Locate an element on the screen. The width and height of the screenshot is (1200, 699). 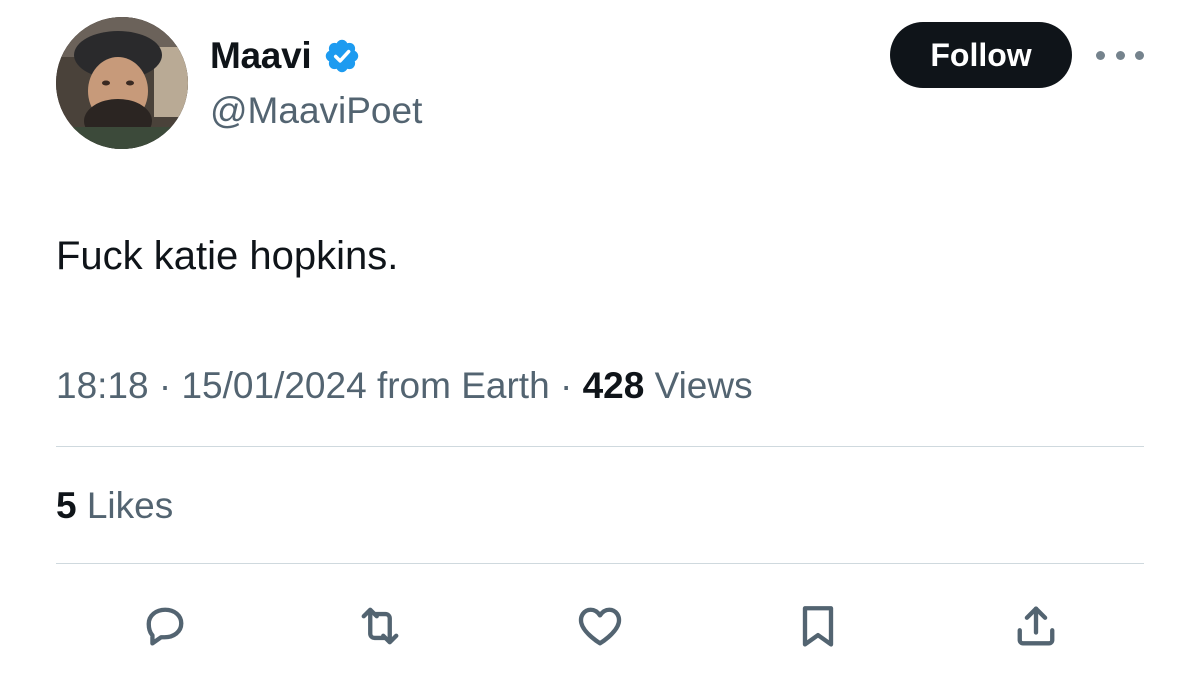
action-bar is located at coordinates (600, 626).